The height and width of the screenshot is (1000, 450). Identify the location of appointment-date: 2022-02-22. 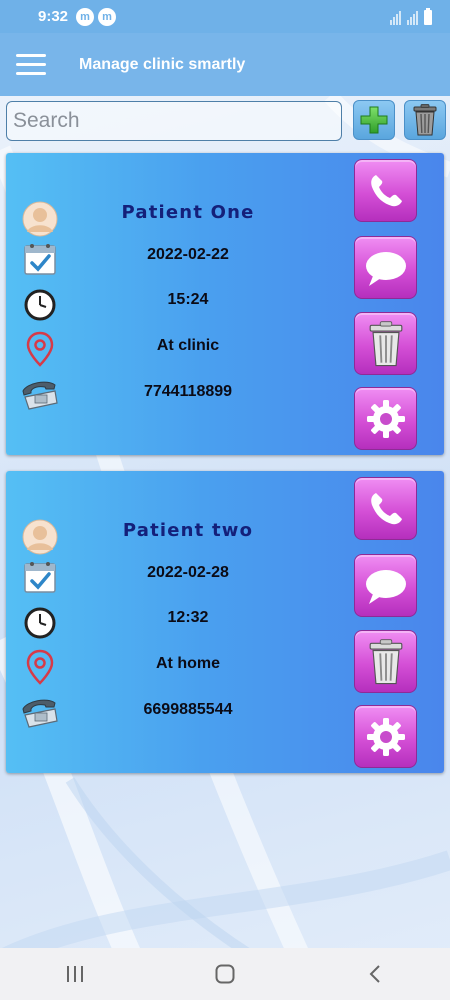
(188, 254).